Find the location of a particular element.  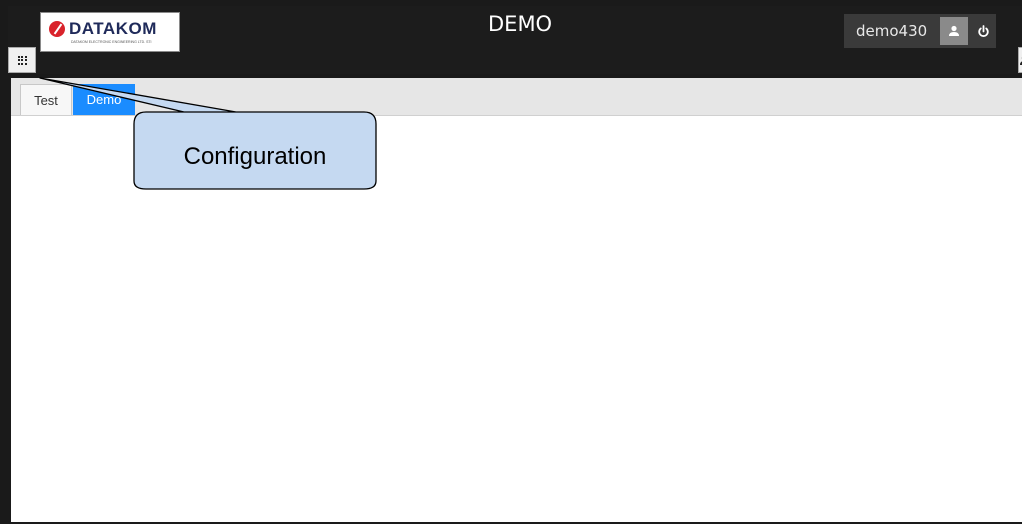

callout-shape is located at coordinates (208, 133).